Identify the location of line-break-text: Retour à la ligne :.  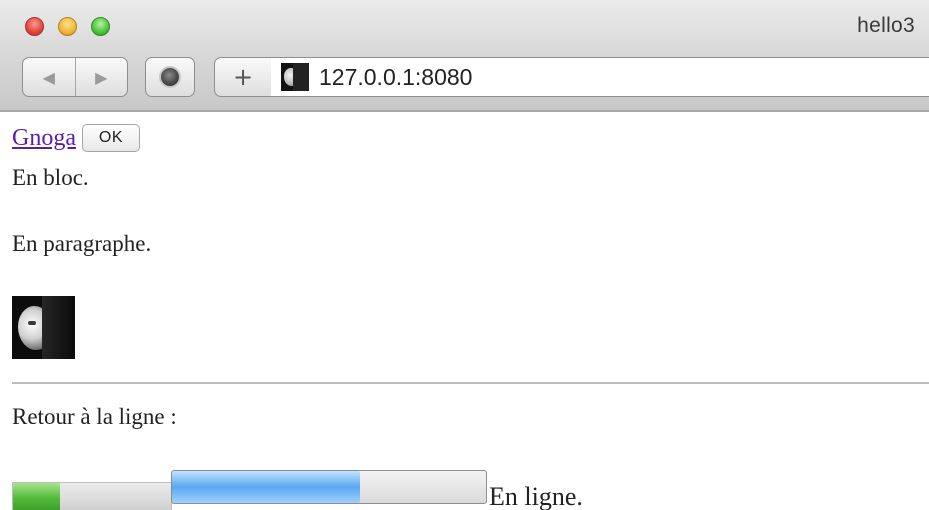
(94, 416).